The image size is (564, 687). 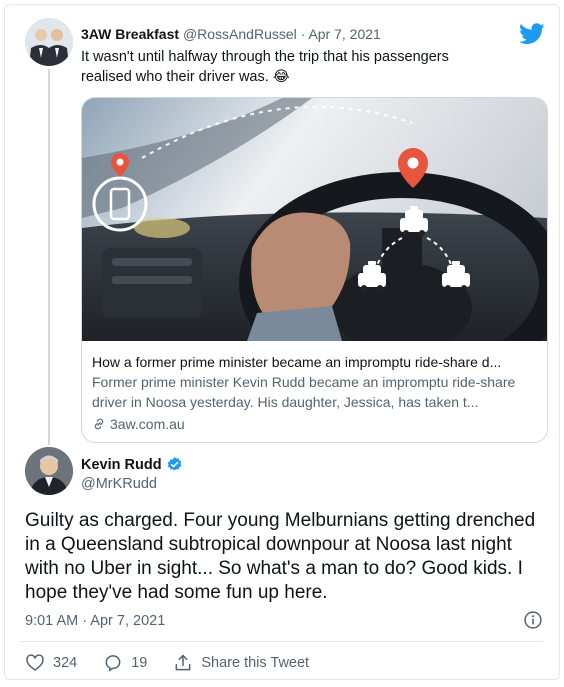 I want to click on heart-icon, so click(x=35, y=662).